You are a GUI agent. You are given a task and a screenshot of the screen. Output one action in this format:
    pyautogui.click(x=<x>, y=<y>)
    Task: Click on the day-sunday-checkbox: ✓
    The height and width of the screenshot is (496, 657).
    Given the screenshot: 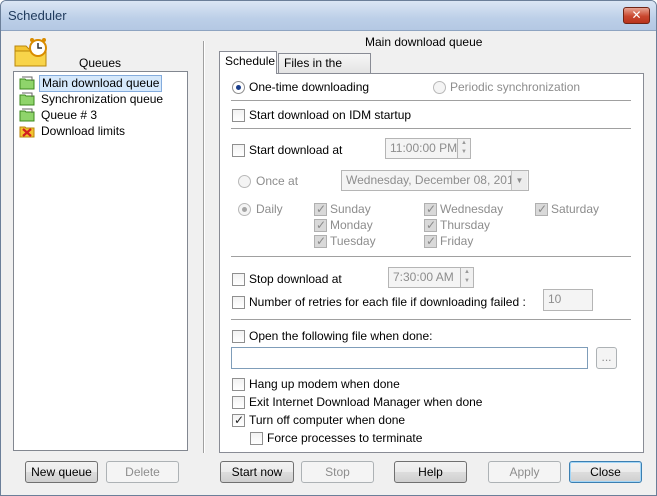 What is the action you would take?
    pyautogui.click(x=320, y=209)
    